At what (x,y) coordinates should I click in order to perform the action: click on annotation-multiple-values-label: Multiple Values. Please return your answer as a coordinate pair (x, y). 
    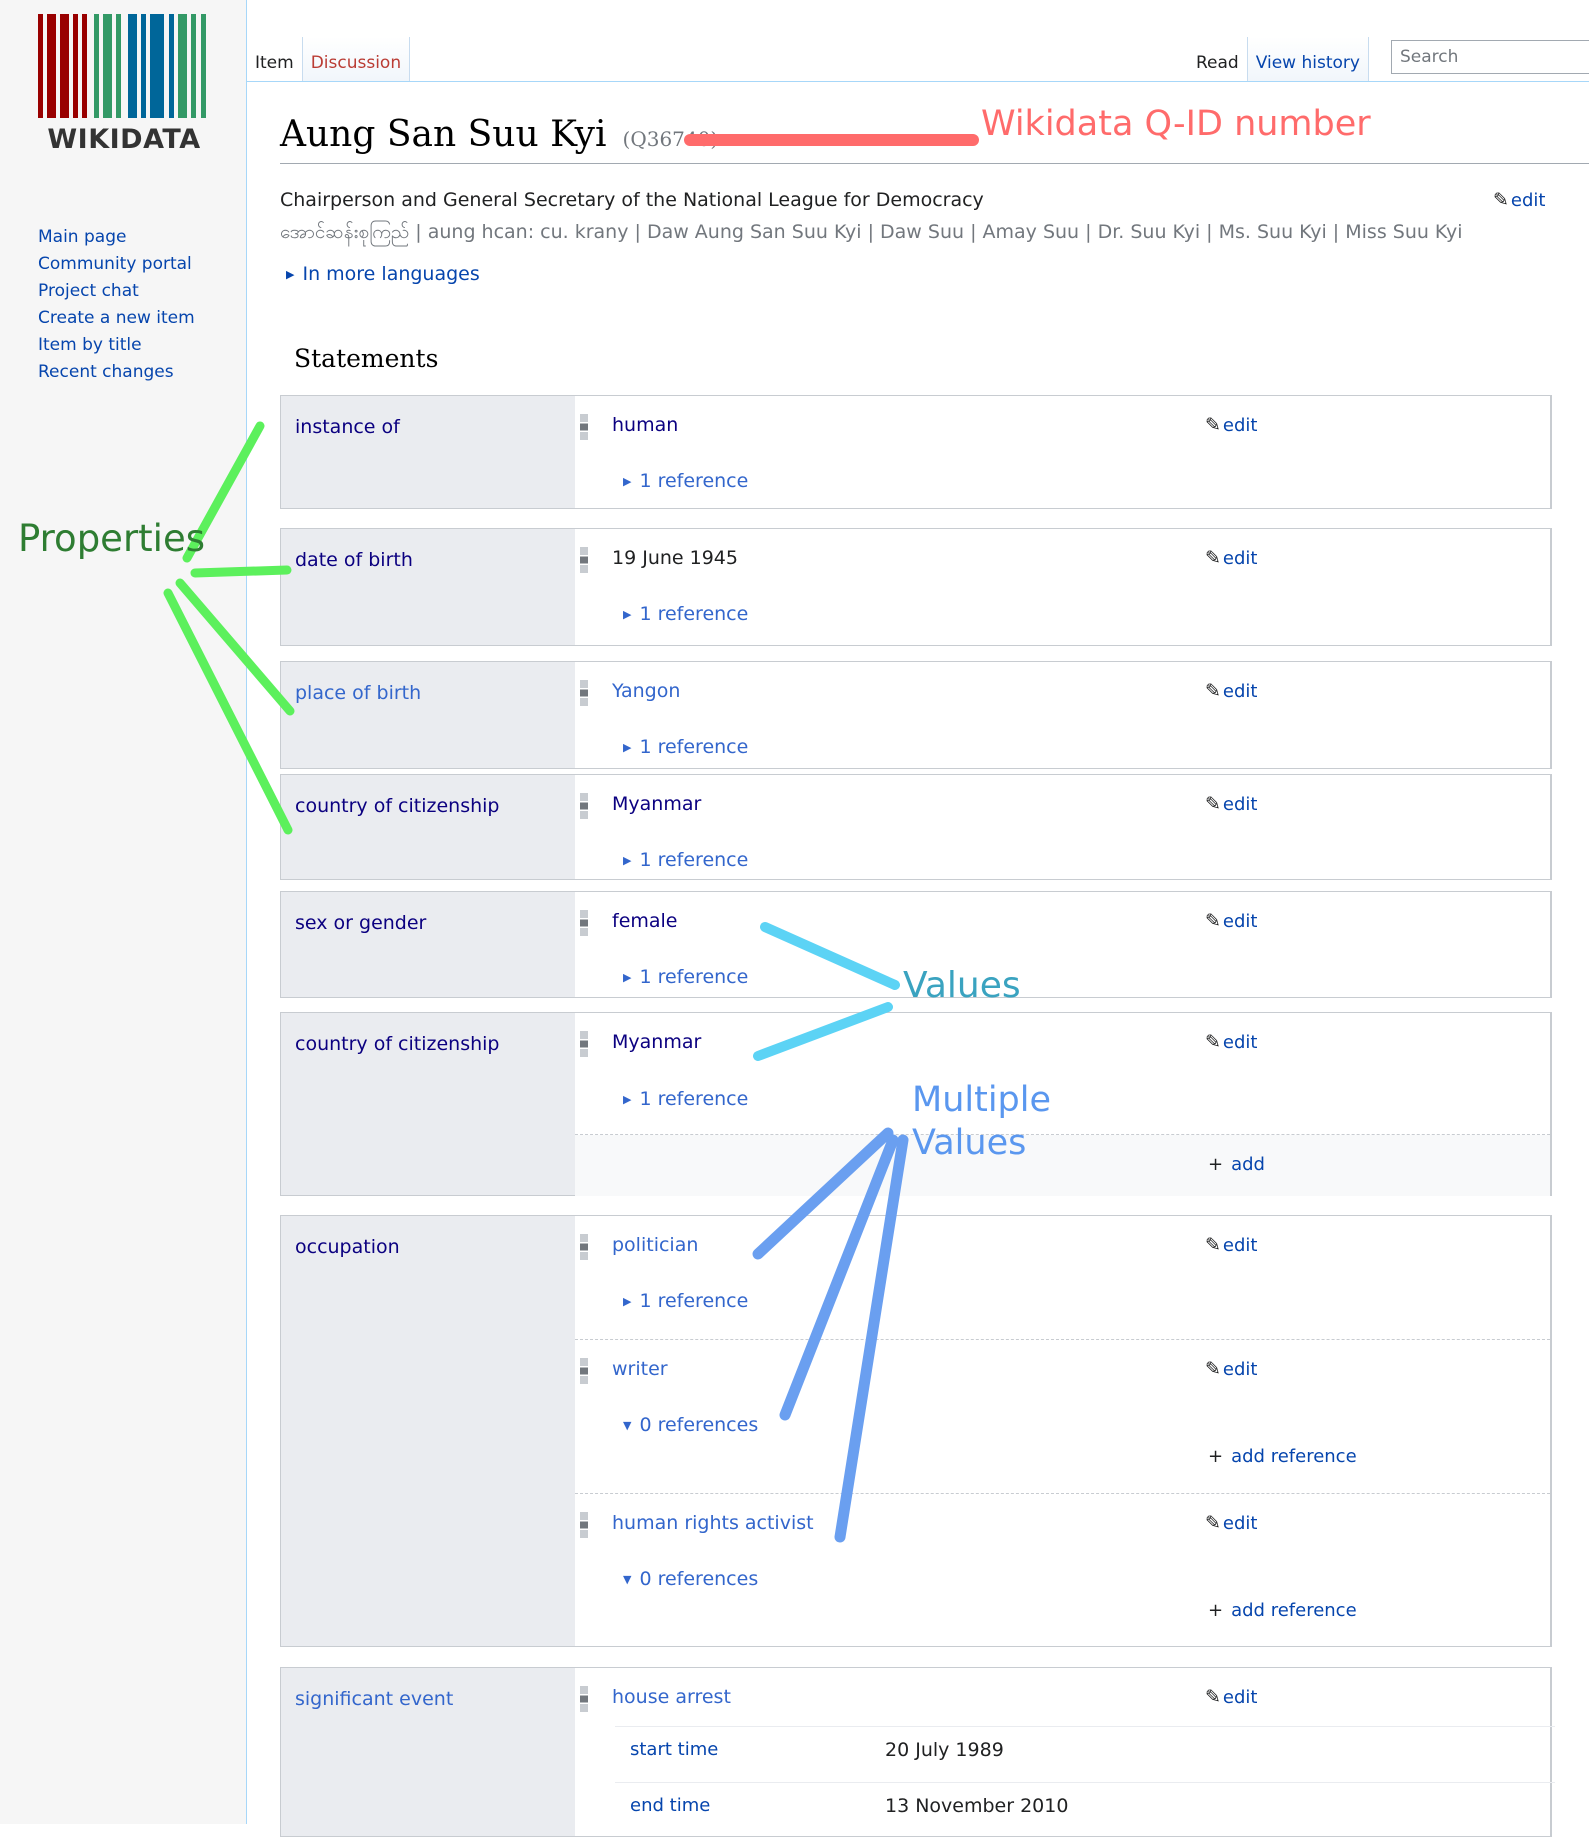
    Looking at the image, I should click on (981, 1122).